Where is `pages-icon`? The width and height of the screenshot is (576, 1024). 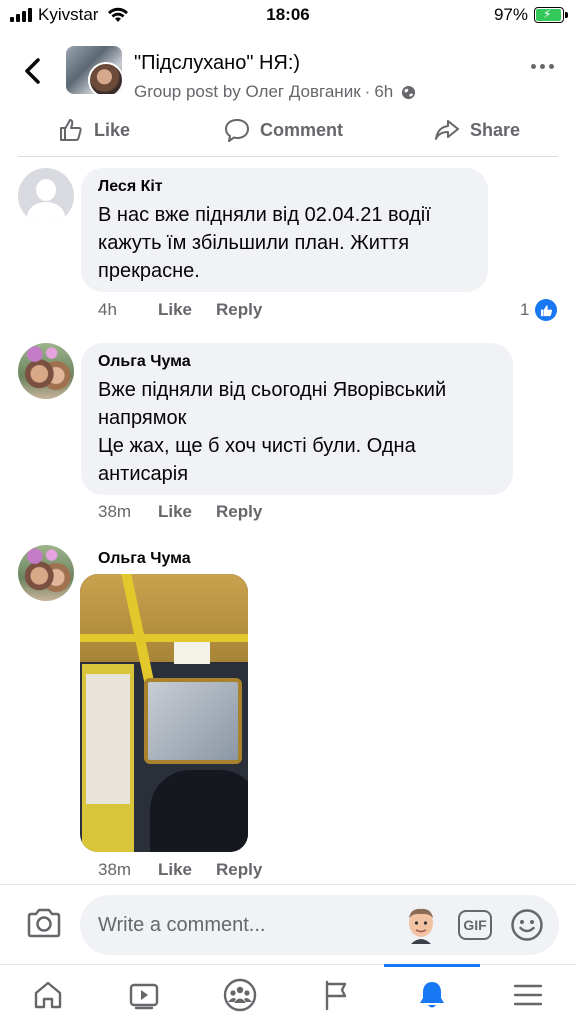
pages-icon is located at coordinates (336, 995).